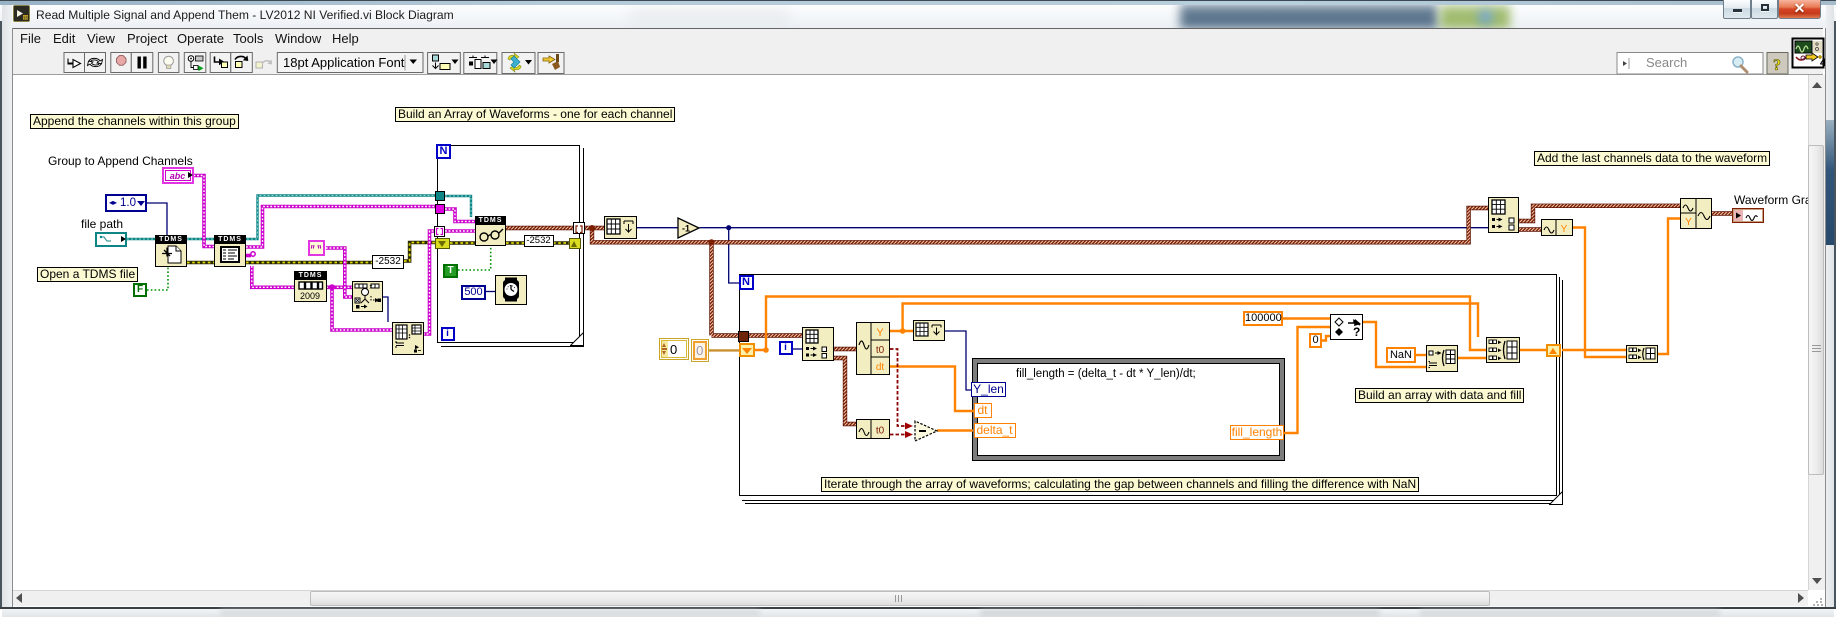  I want to click on svg-text: -1, so click(686, 229).